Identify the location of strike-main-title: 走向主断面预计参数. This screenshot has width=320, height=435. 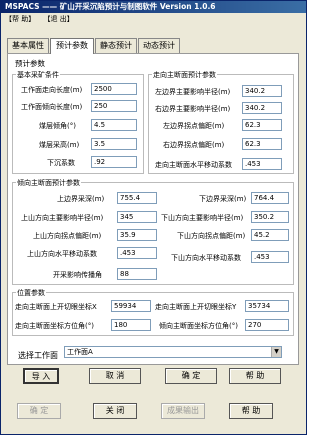
(184, 75).